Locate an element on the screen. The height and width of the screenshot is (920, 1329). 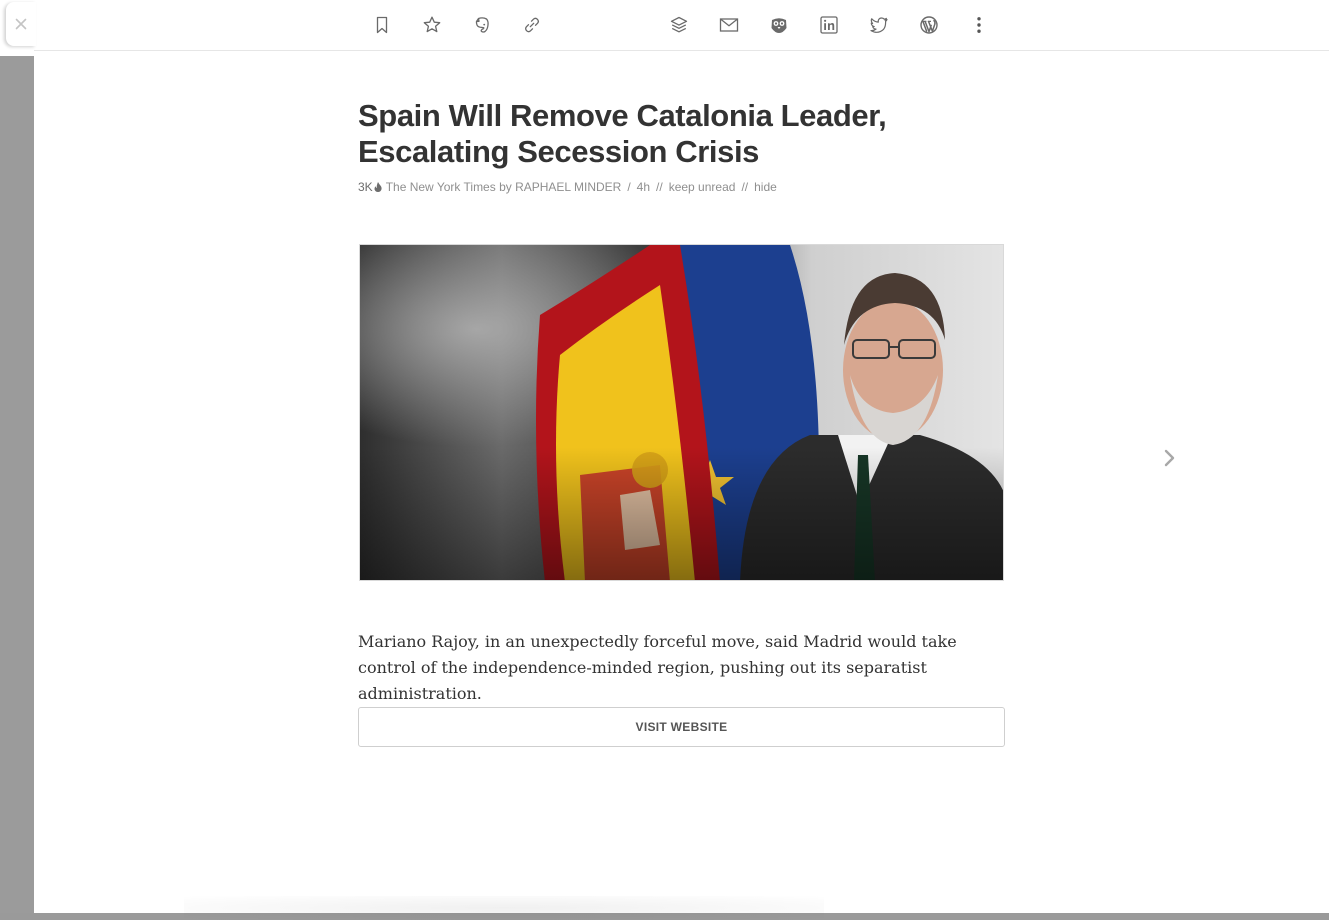
next-article-button is located at coordinates (1169, 458).